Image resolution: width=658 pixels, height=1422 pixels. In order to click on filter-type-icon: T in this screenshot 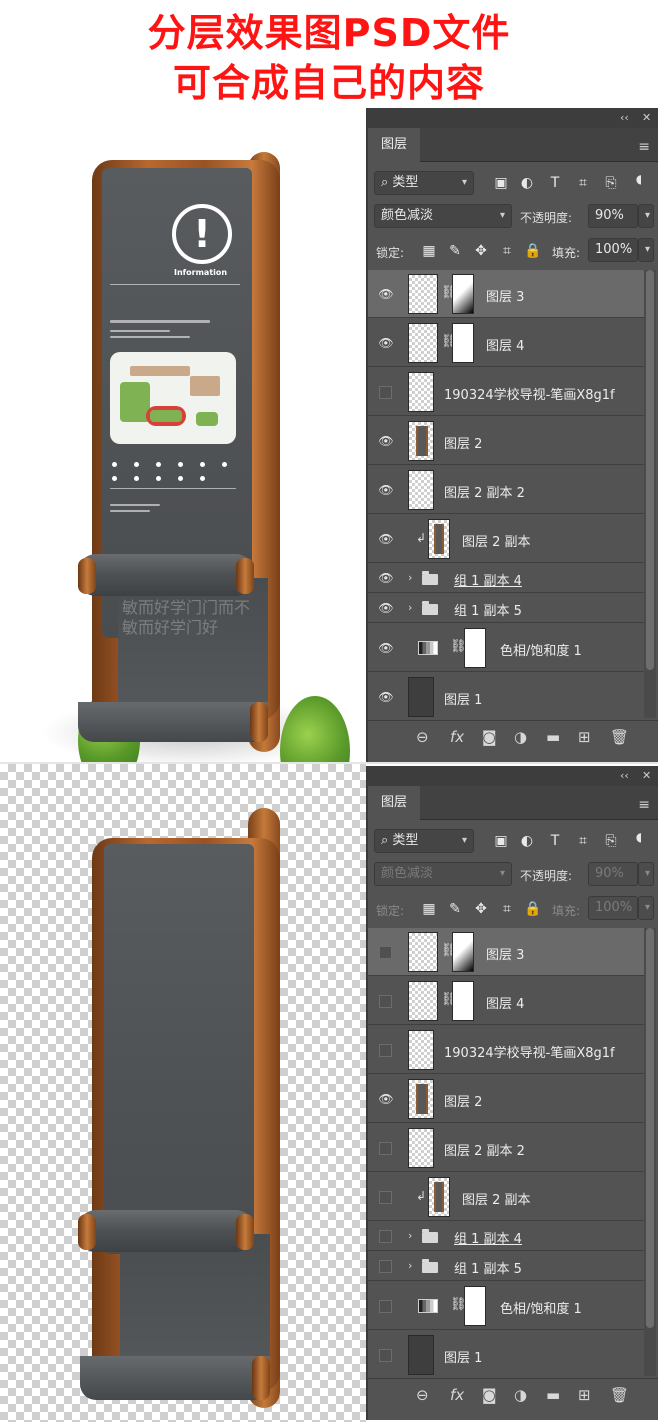, I will do `click(555, 841)`.